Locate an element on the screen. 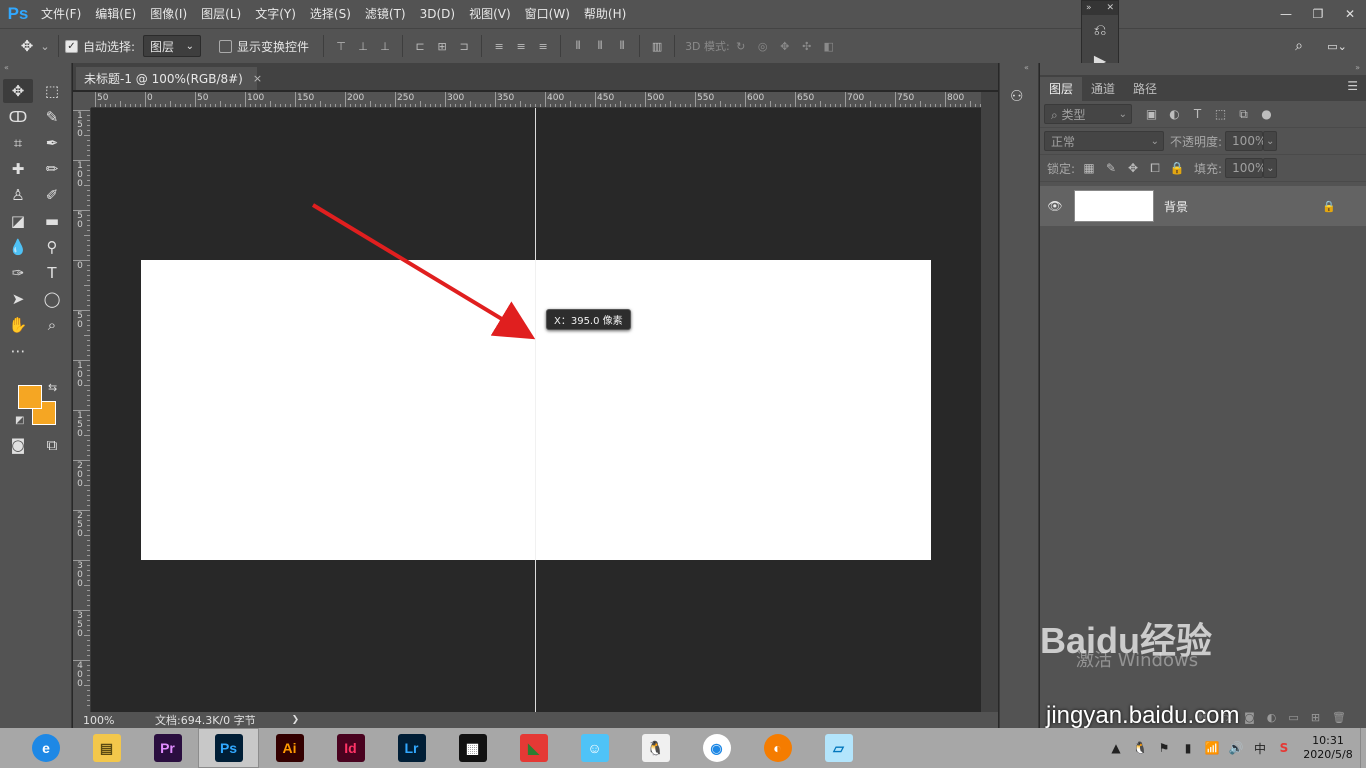  close-tab-icon: × is located at coordinates (257, 78).